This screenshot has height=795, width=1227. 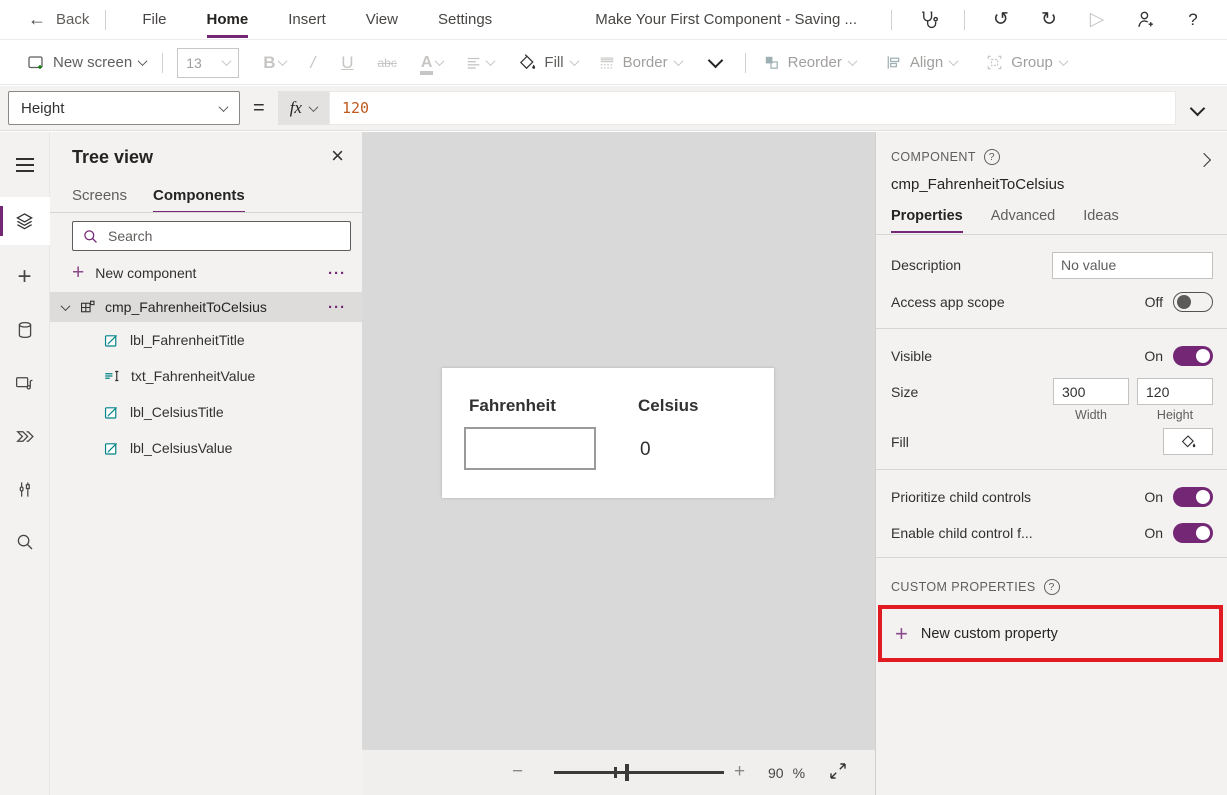 What do you see at coordinates (224, 236) in the screenshot?
I see `tree-search-input` at bounding box center [224, 236].